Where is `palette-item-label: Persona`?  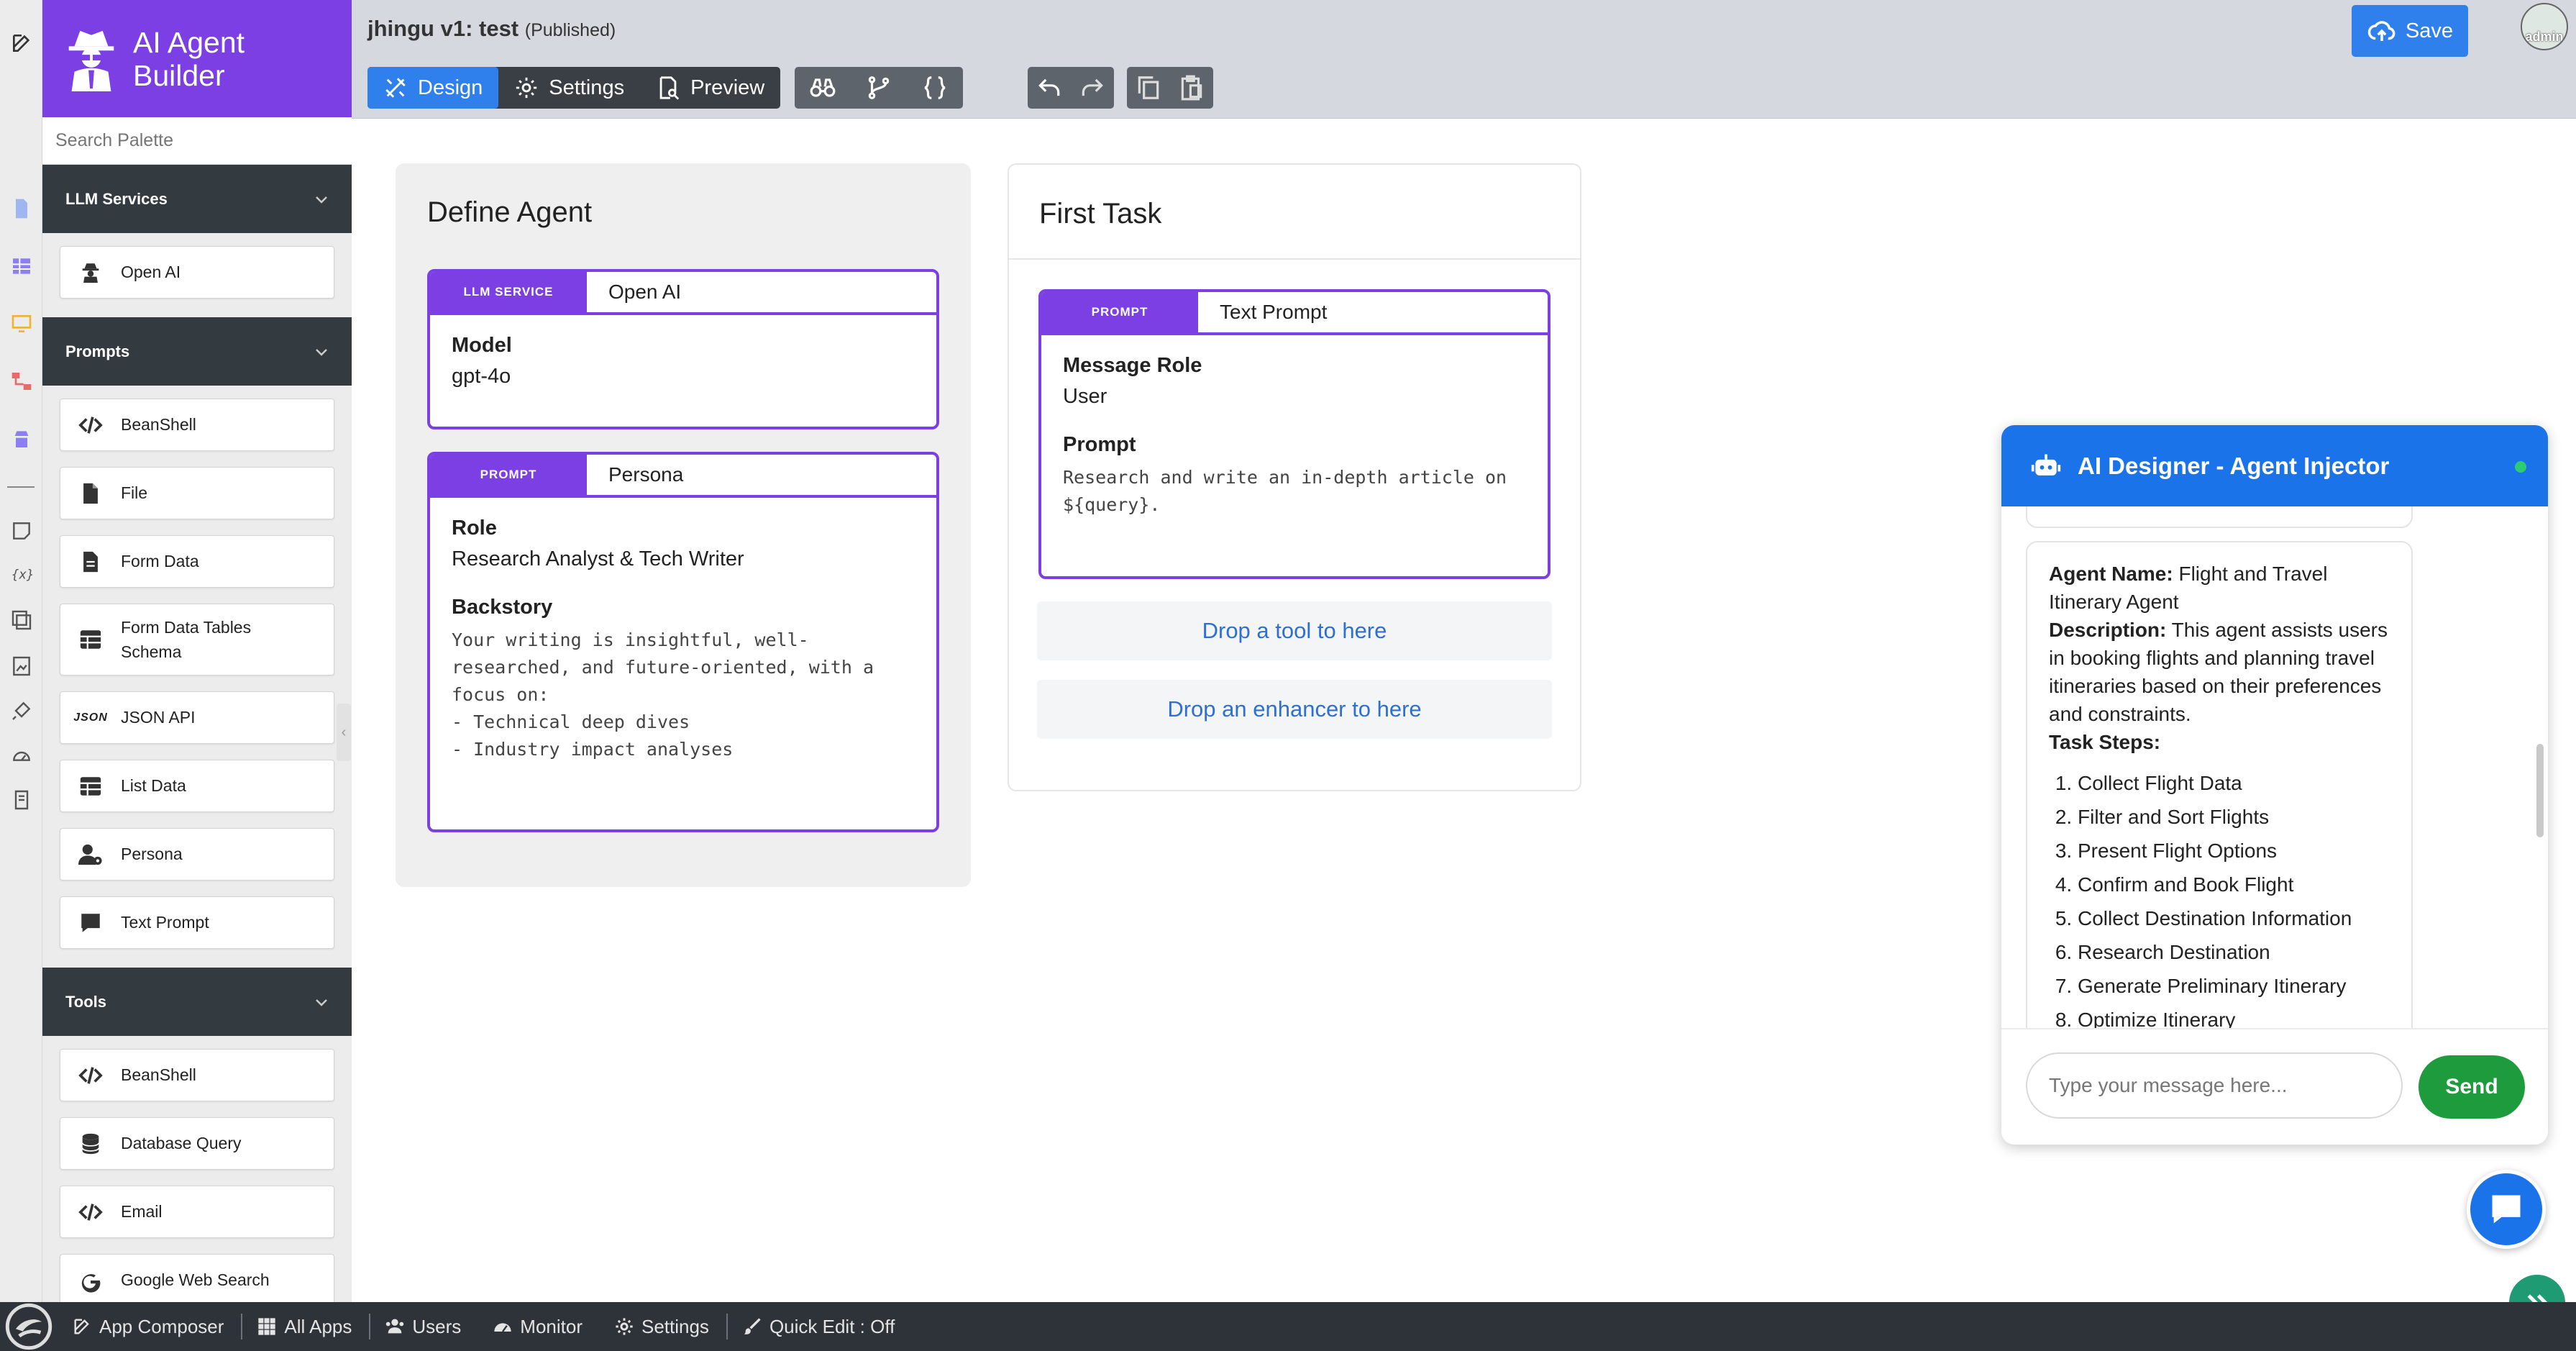
palette-item-label: Persona is located at coordinates (152, 854).